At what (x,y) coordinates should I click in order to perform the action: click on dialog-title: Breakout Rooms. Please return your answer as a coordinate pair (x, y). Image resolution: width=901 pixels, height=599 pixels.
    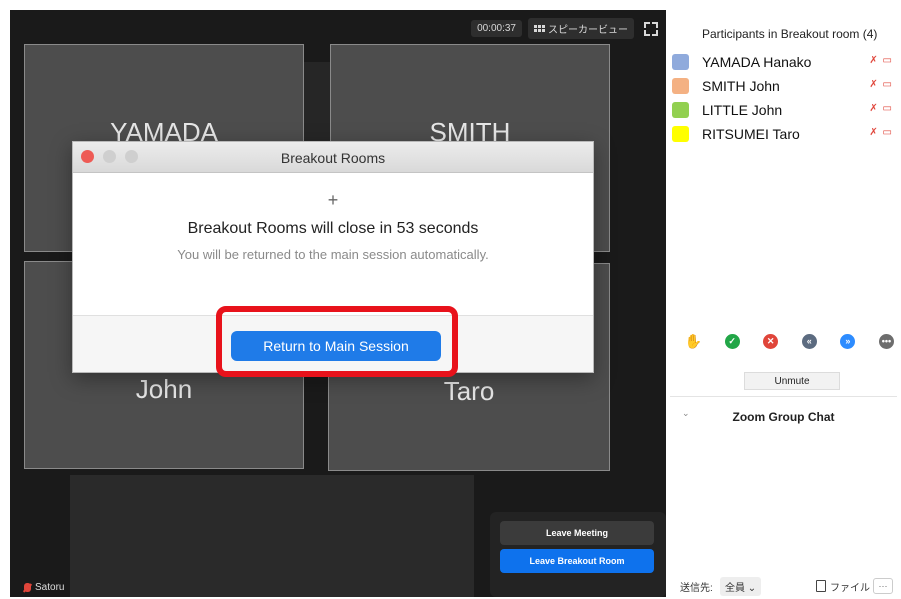
    Looking at the image, I should click on (333, 158).